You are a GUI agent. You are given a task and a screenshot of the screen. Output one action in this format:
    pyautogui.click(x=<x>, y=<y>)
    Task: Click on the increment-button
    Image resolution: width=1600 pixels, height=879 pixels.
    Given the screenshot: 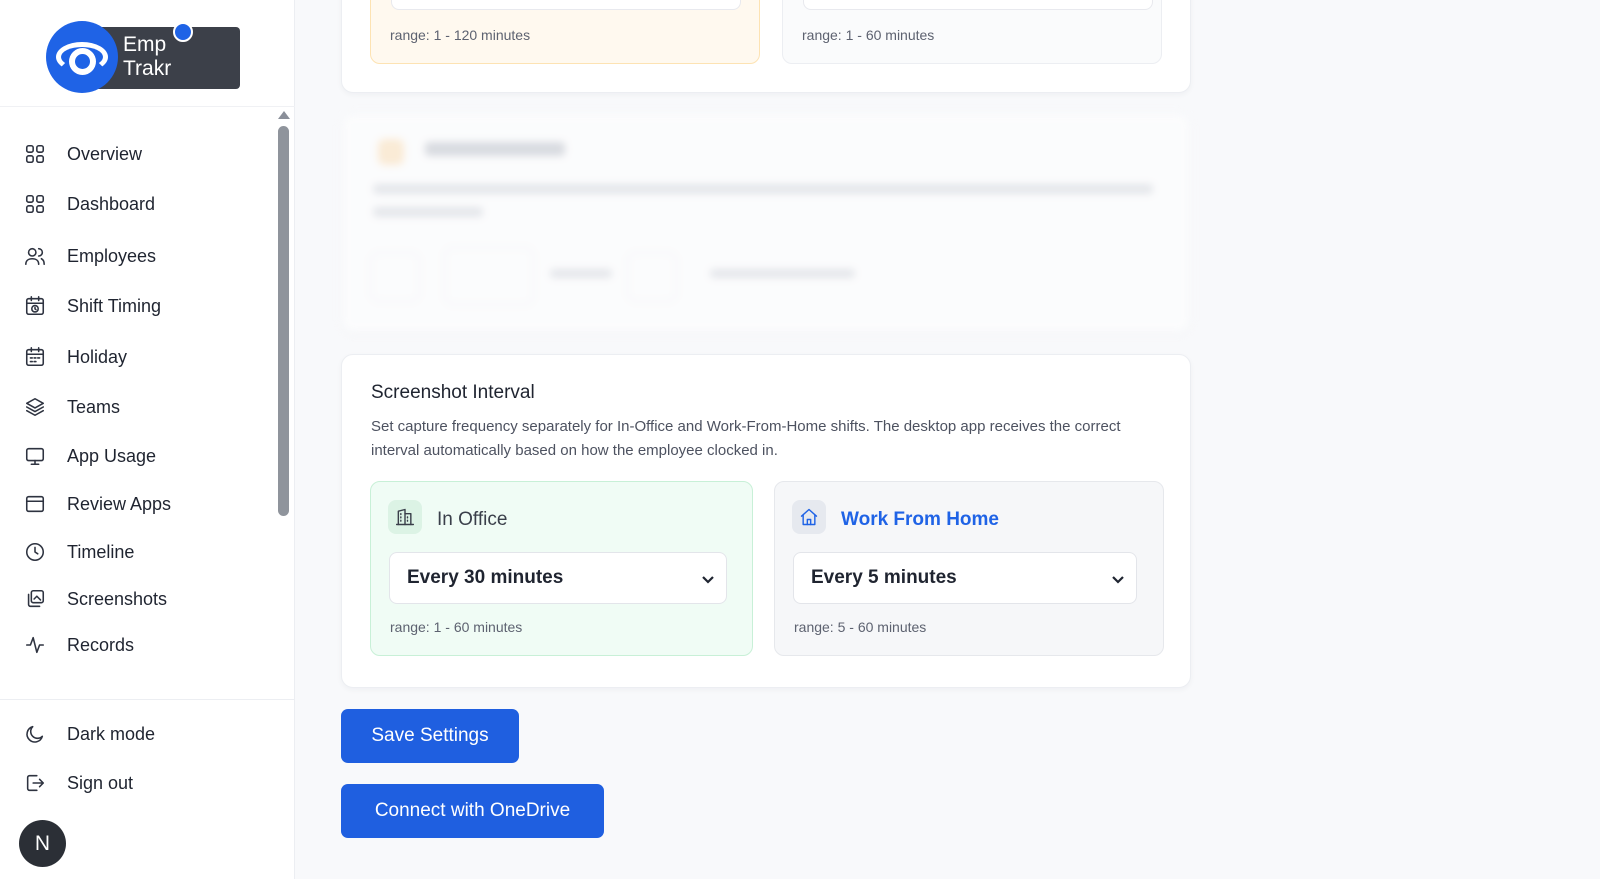 What is the action you would take?
    pyautogui.click(x=652, y=277)
    